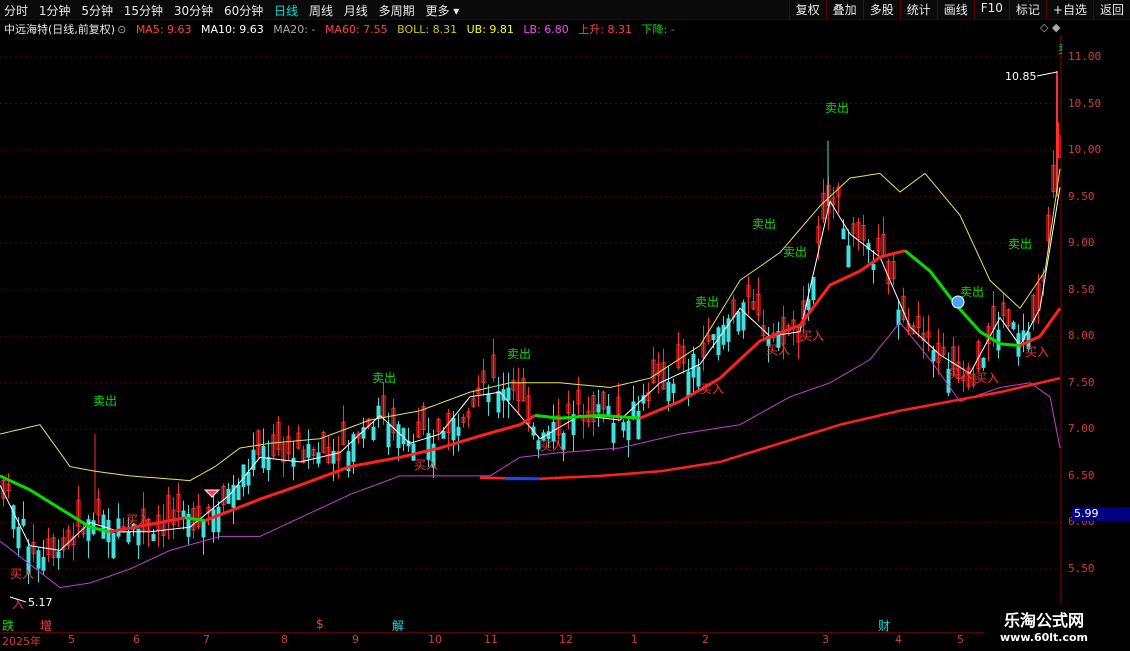 The width and height of the screenshot is (1130, 651). I want to click on month-label: 4, so click(898, 639).